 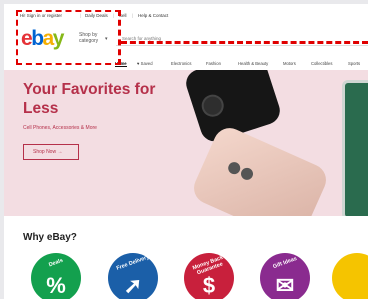 What do you see at coordinates (350, 276) in the screenshot?
I see `feature-more` at bounding box center [350, 276].